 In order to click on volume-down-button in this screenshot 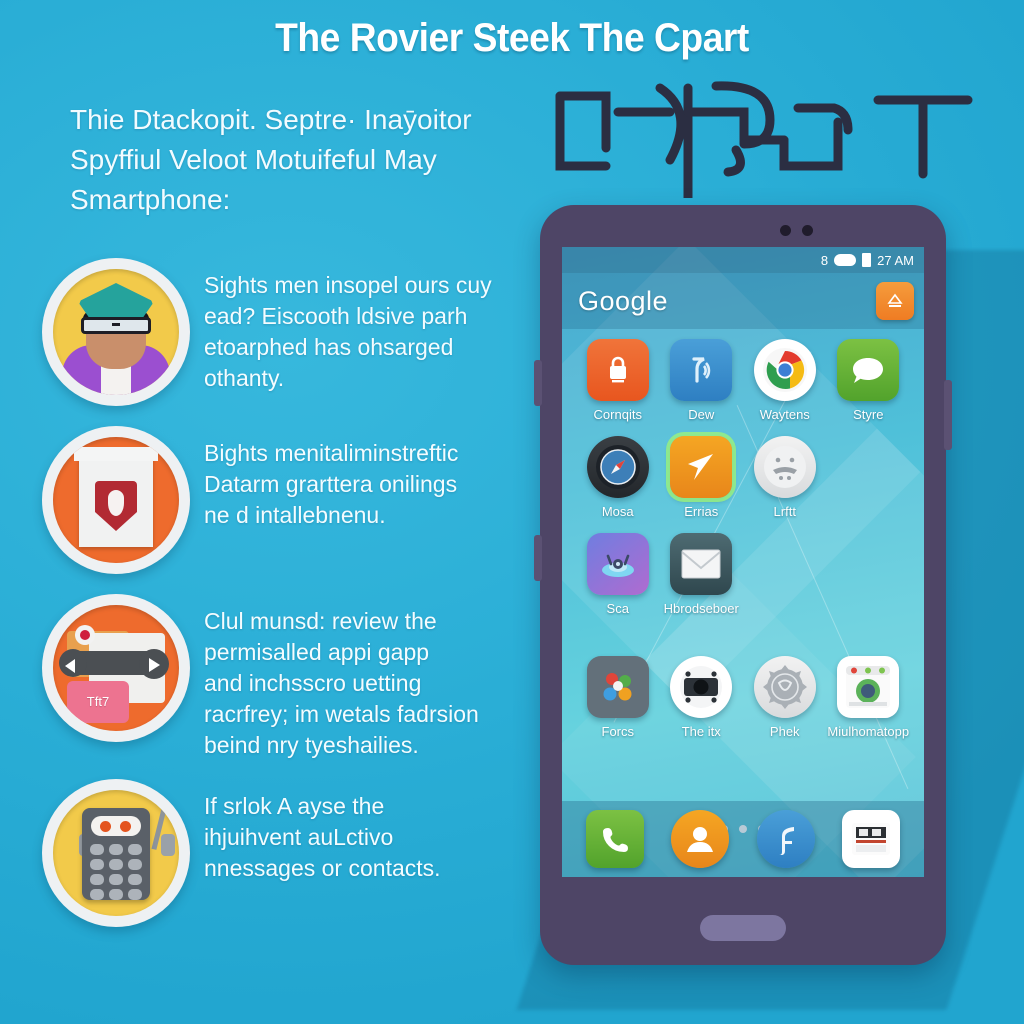, I will do `click(538, 558)`.